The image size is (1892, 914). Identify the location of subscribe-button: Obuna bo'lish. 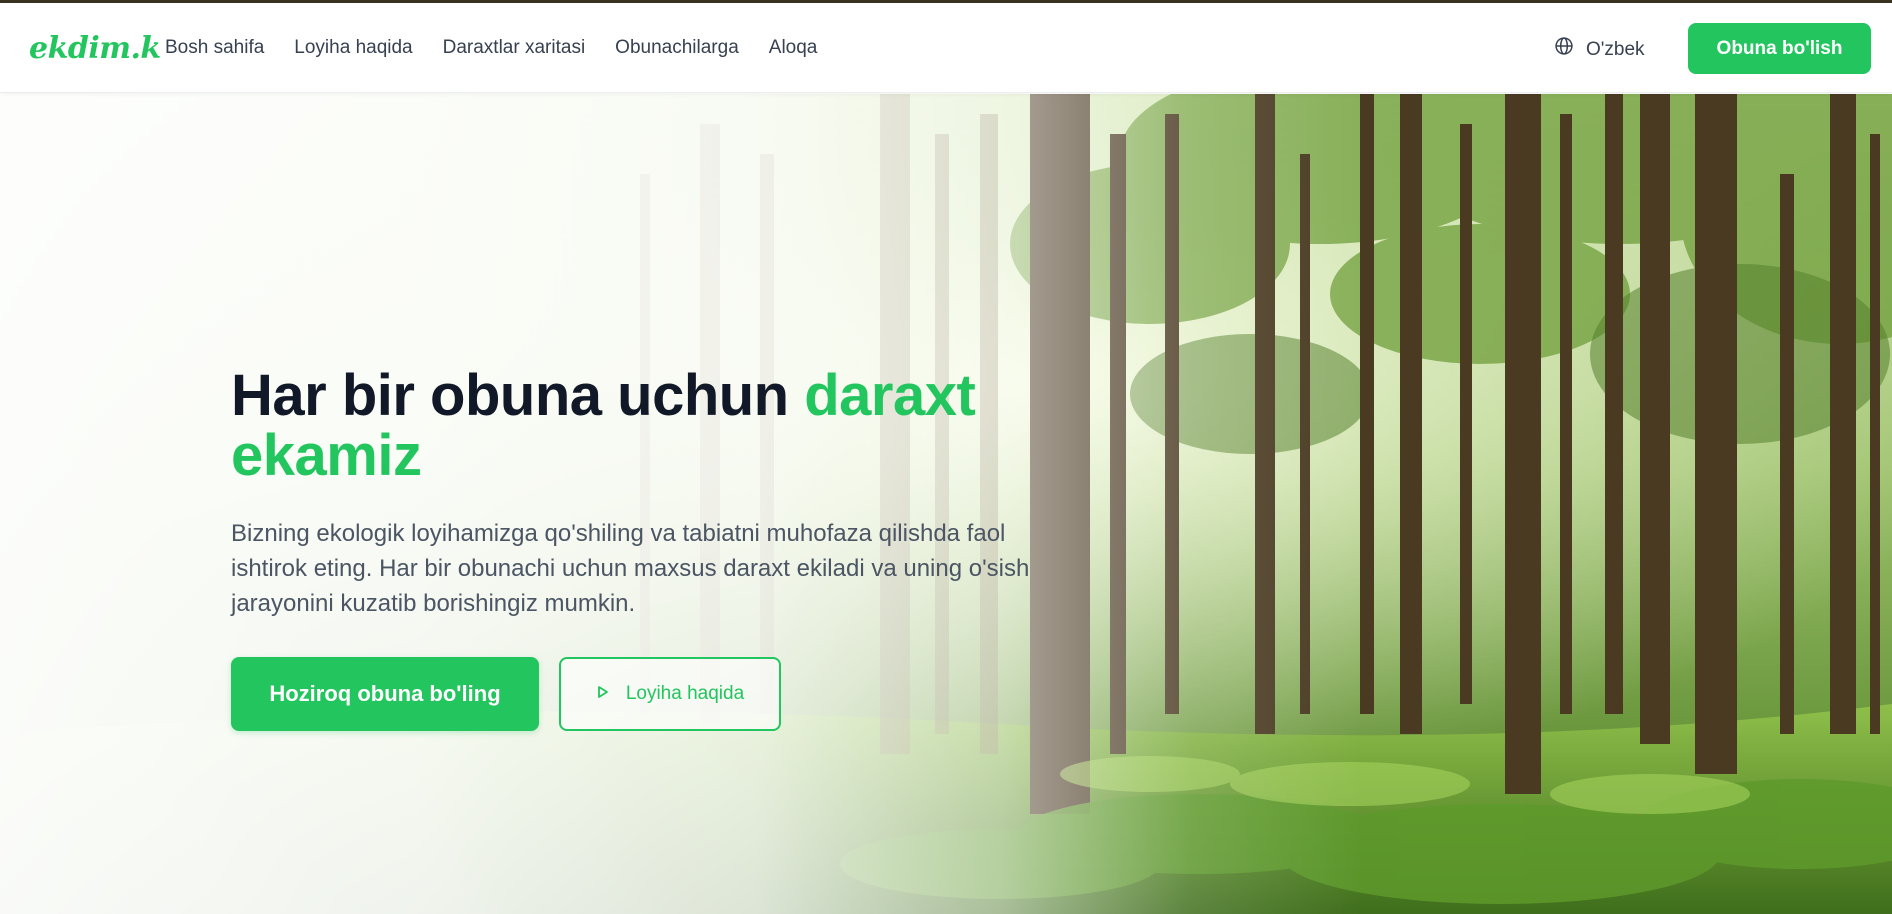
(1779, 48).